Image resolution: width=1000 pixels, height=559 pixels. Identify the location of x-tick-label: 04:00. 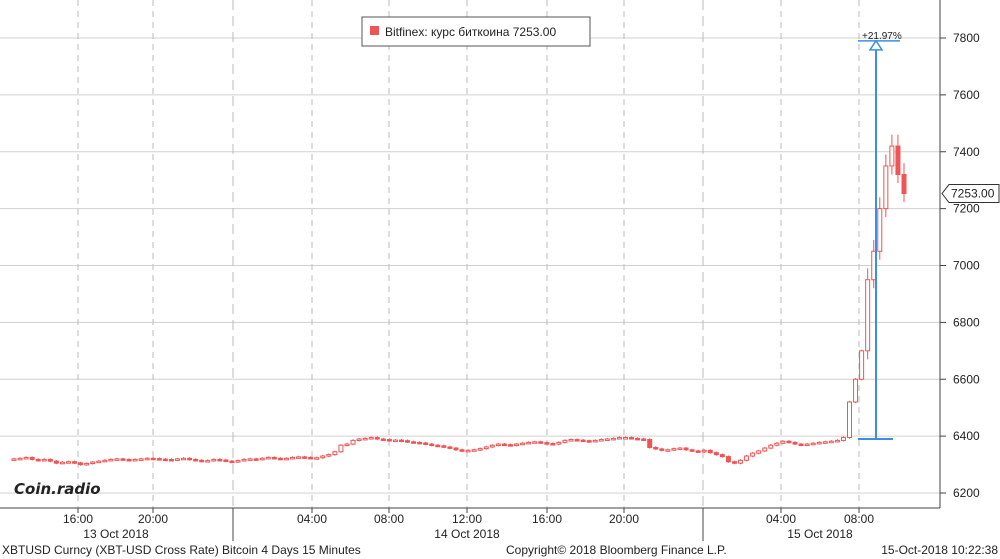
(781, 519).